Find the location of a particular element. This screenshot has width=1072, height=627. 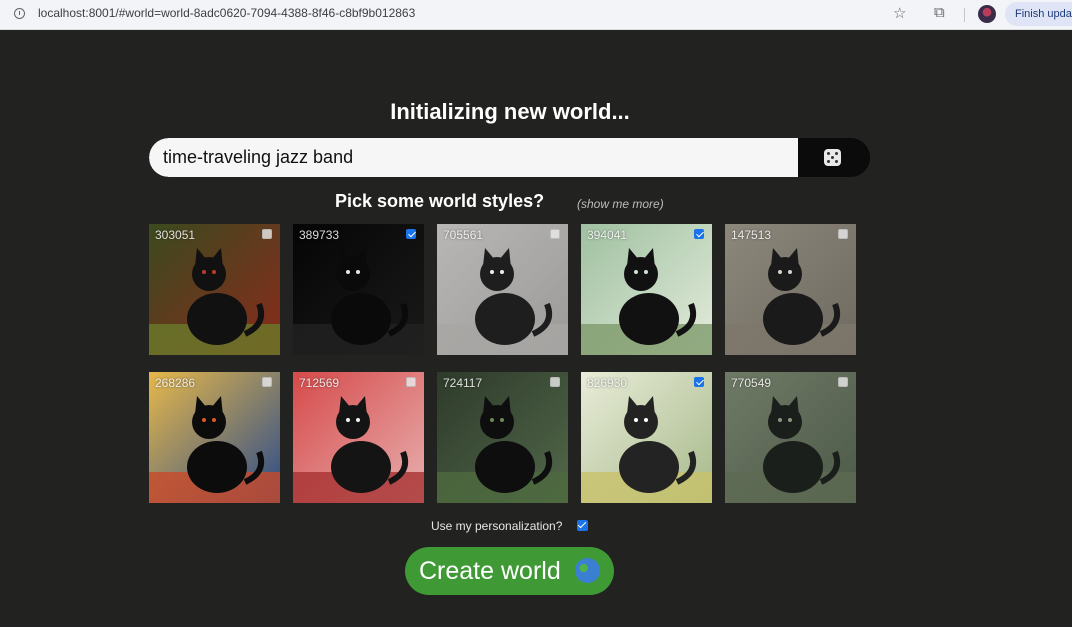

randomize-button is located at coordinates (834, 157).